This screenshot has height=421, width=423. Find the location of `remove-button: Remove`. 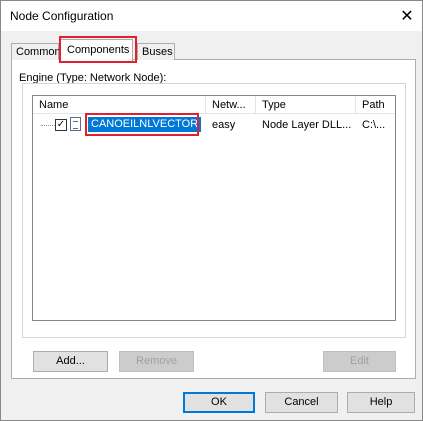

remove-button: Remove is located at coordinates (156, 361).